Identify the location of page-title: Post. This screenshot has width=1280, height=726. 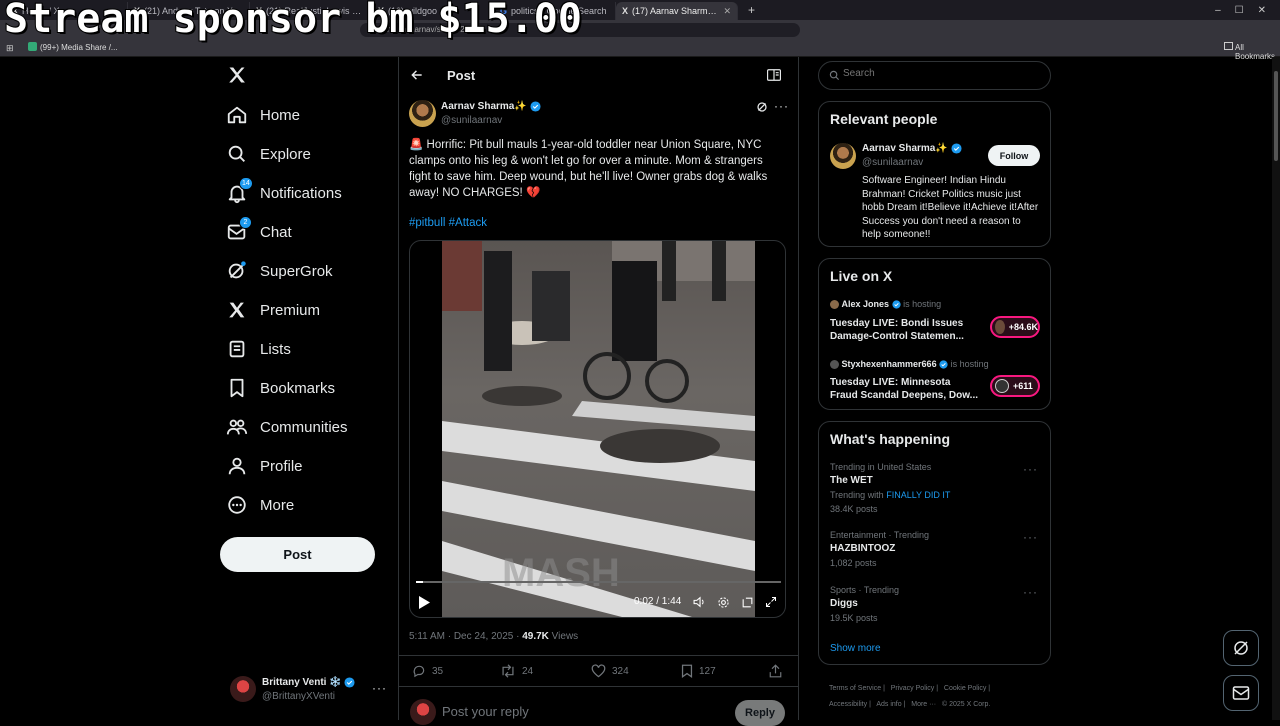
(461, 75).